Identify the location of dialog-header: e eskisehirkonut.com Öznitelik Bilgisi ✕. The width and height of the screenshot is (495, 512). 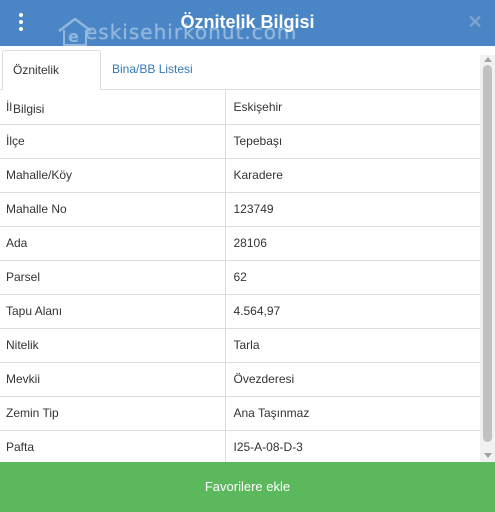
(247, 23).